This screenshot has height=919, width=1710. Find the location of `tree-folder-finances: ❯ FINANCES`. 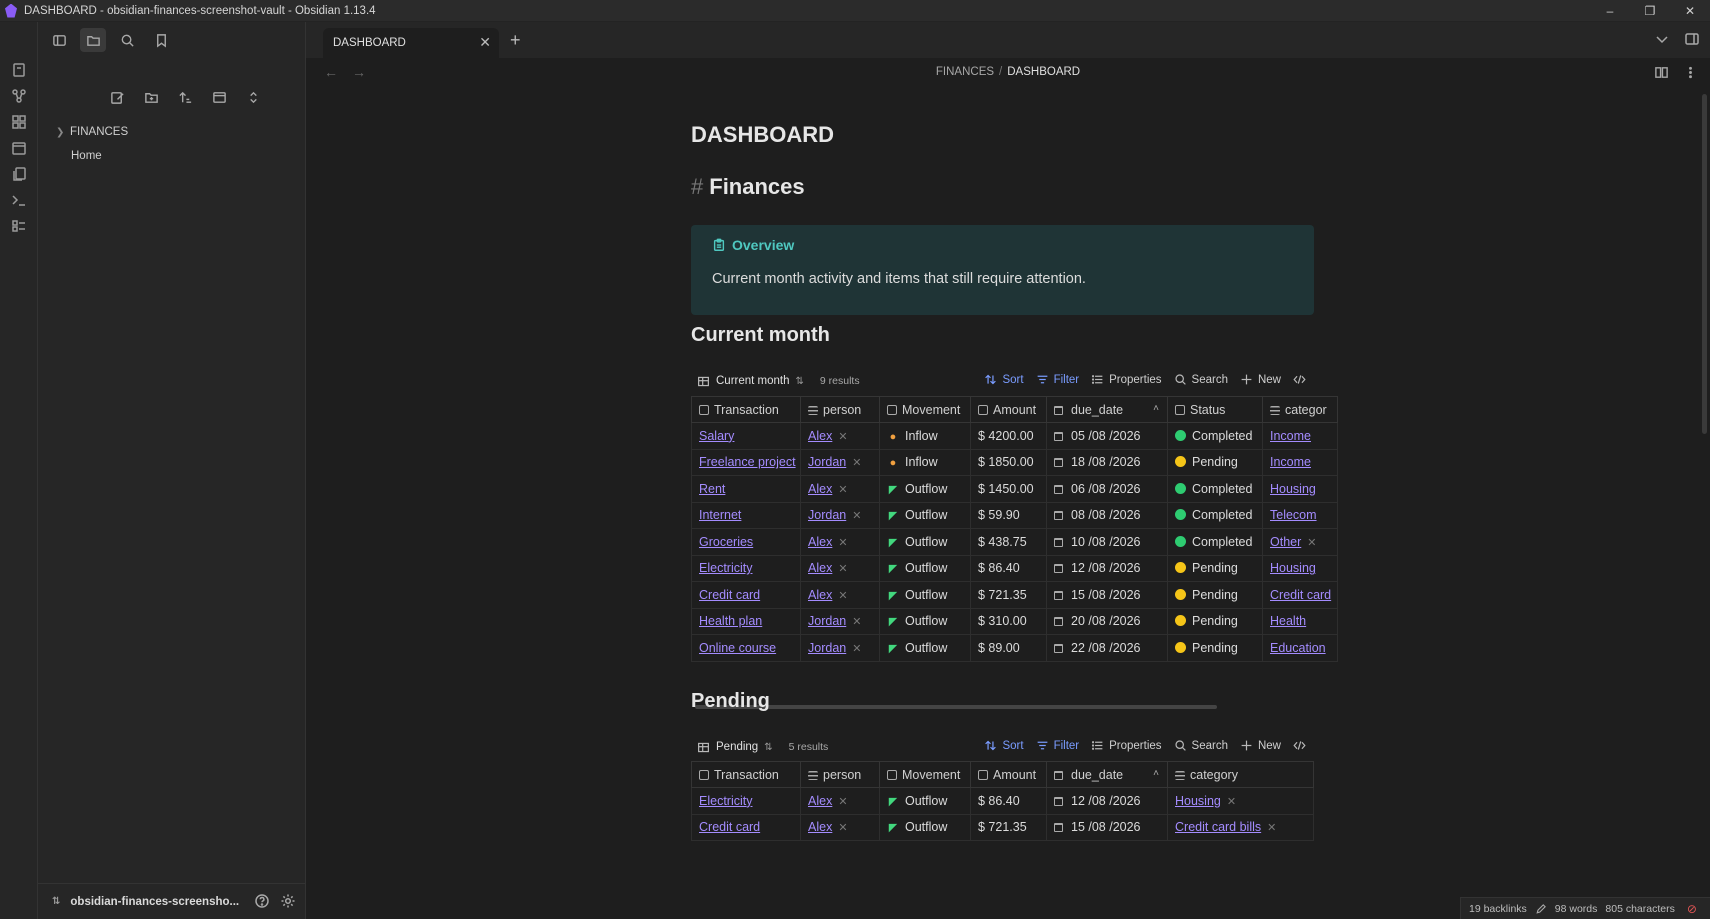

tree-folder-finances: ❯ FINANCES is located at coordinates (172, 132).